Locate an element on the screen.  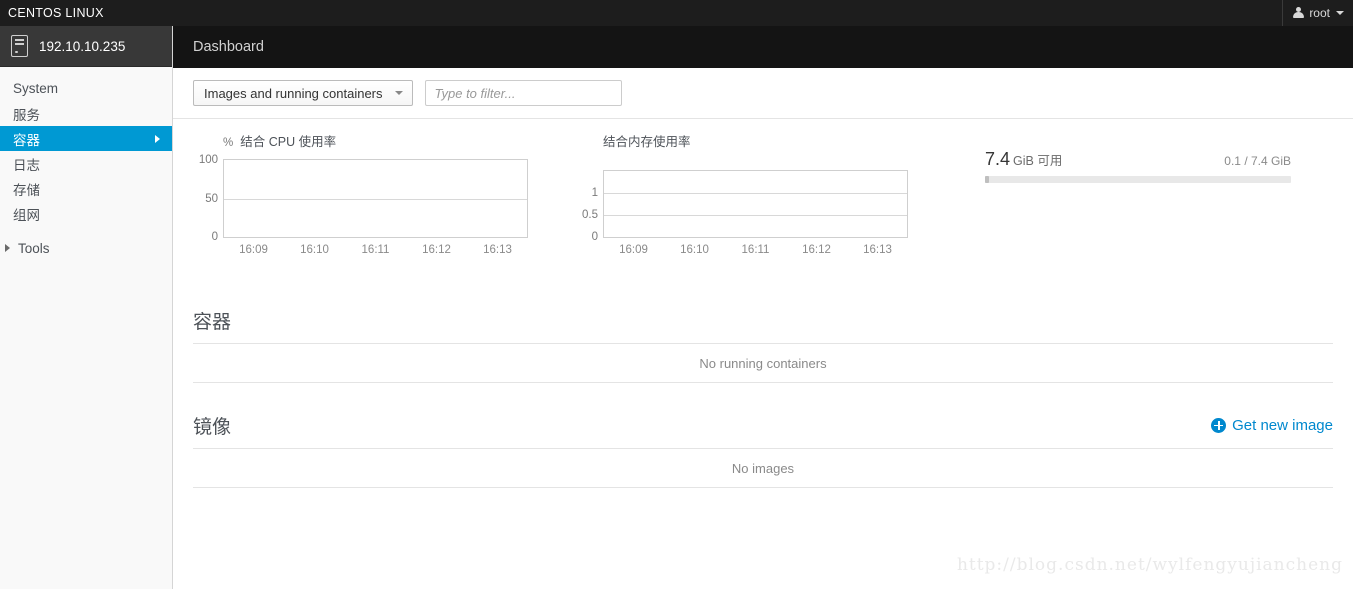
get-new-image-button: Get new image is located at coordinates (1272, 425).